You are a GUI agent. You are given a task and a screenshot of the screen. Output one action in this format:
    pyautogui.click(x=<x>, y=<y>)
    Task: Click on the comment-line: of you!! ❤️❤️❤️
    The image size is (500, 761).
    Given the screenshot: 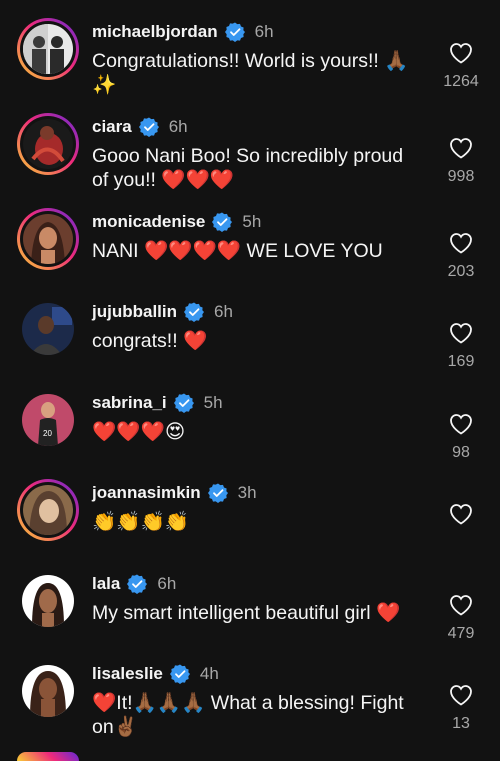 What is the action you would take?
    pyautogui.click(x=163, y=180)
    